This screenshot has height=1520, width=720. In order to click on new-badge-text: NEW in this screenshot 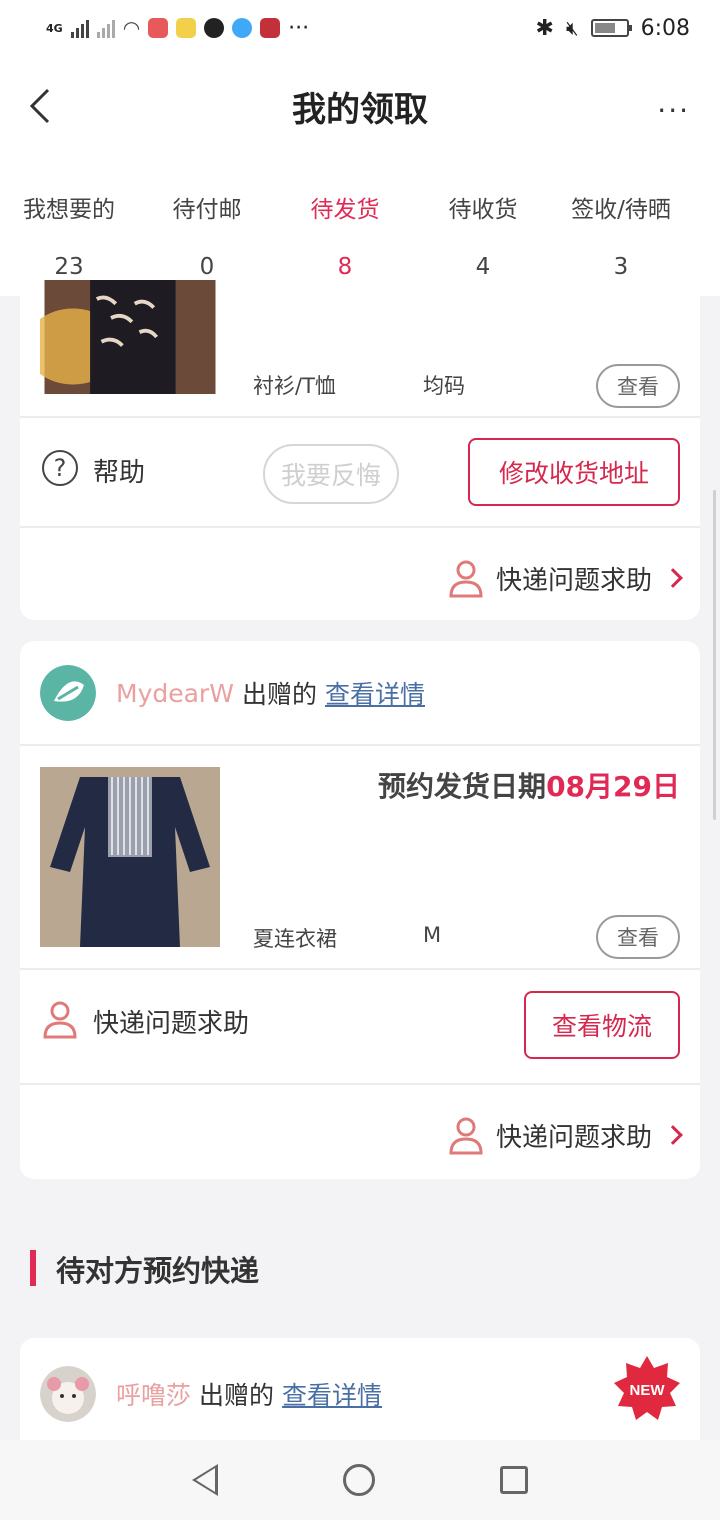, I will do `click(648, 1390)`.